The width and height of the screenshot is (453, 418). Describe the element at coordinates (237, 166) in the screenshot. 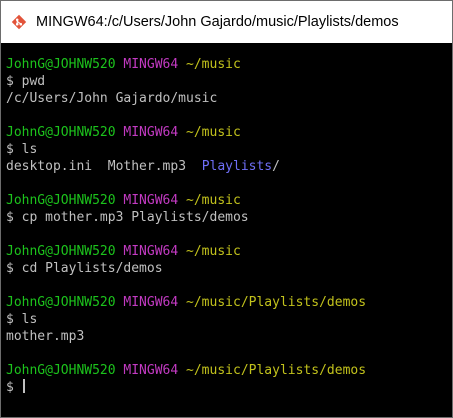

I see `directory-playlists: Playlists` at that location.